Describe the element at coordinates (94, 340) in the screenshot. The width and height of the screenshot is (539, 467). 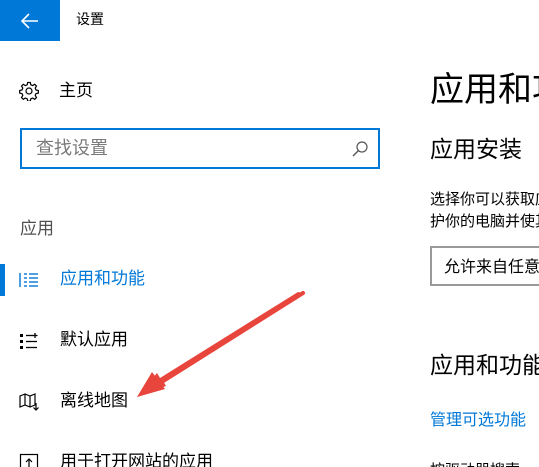
I see `sidebar-item-label: 默认应用` at that location.